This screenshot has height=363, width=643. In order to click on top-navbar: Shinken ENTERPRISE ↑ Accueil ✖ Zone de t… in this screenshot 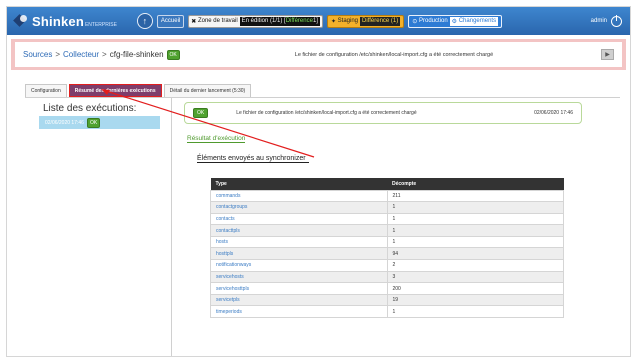, I will do `click(318, 21)`.